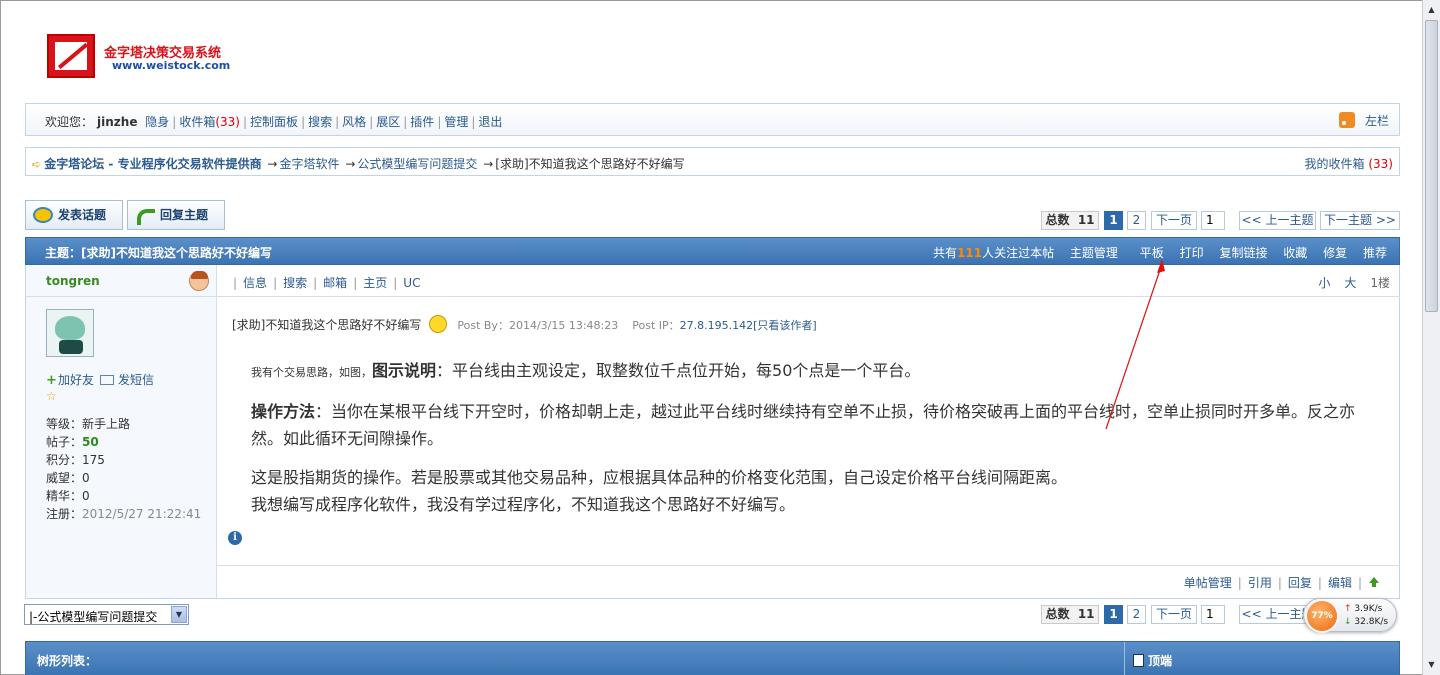 This screenshot has height=675, width=1440. I want to click on topbar-item-inbox: 收件箱(33), so click(209, 122).